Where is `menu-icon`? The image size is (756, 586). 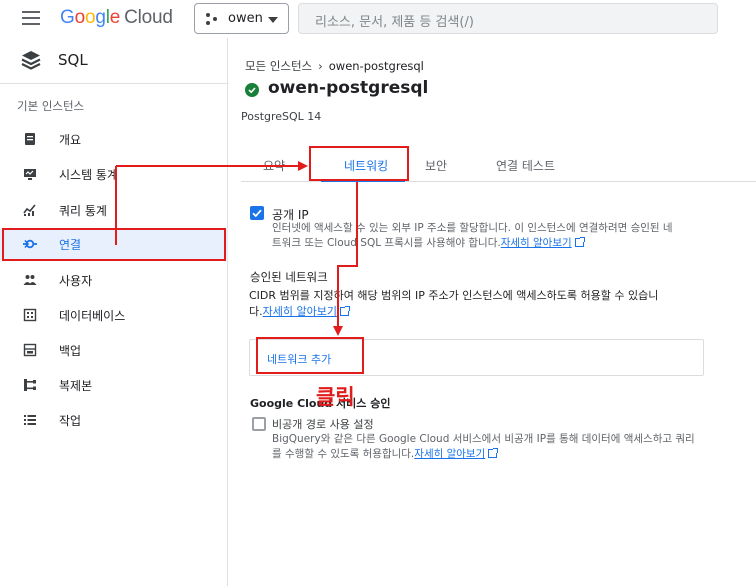 menu-icon is located at coordinates (31, 18).